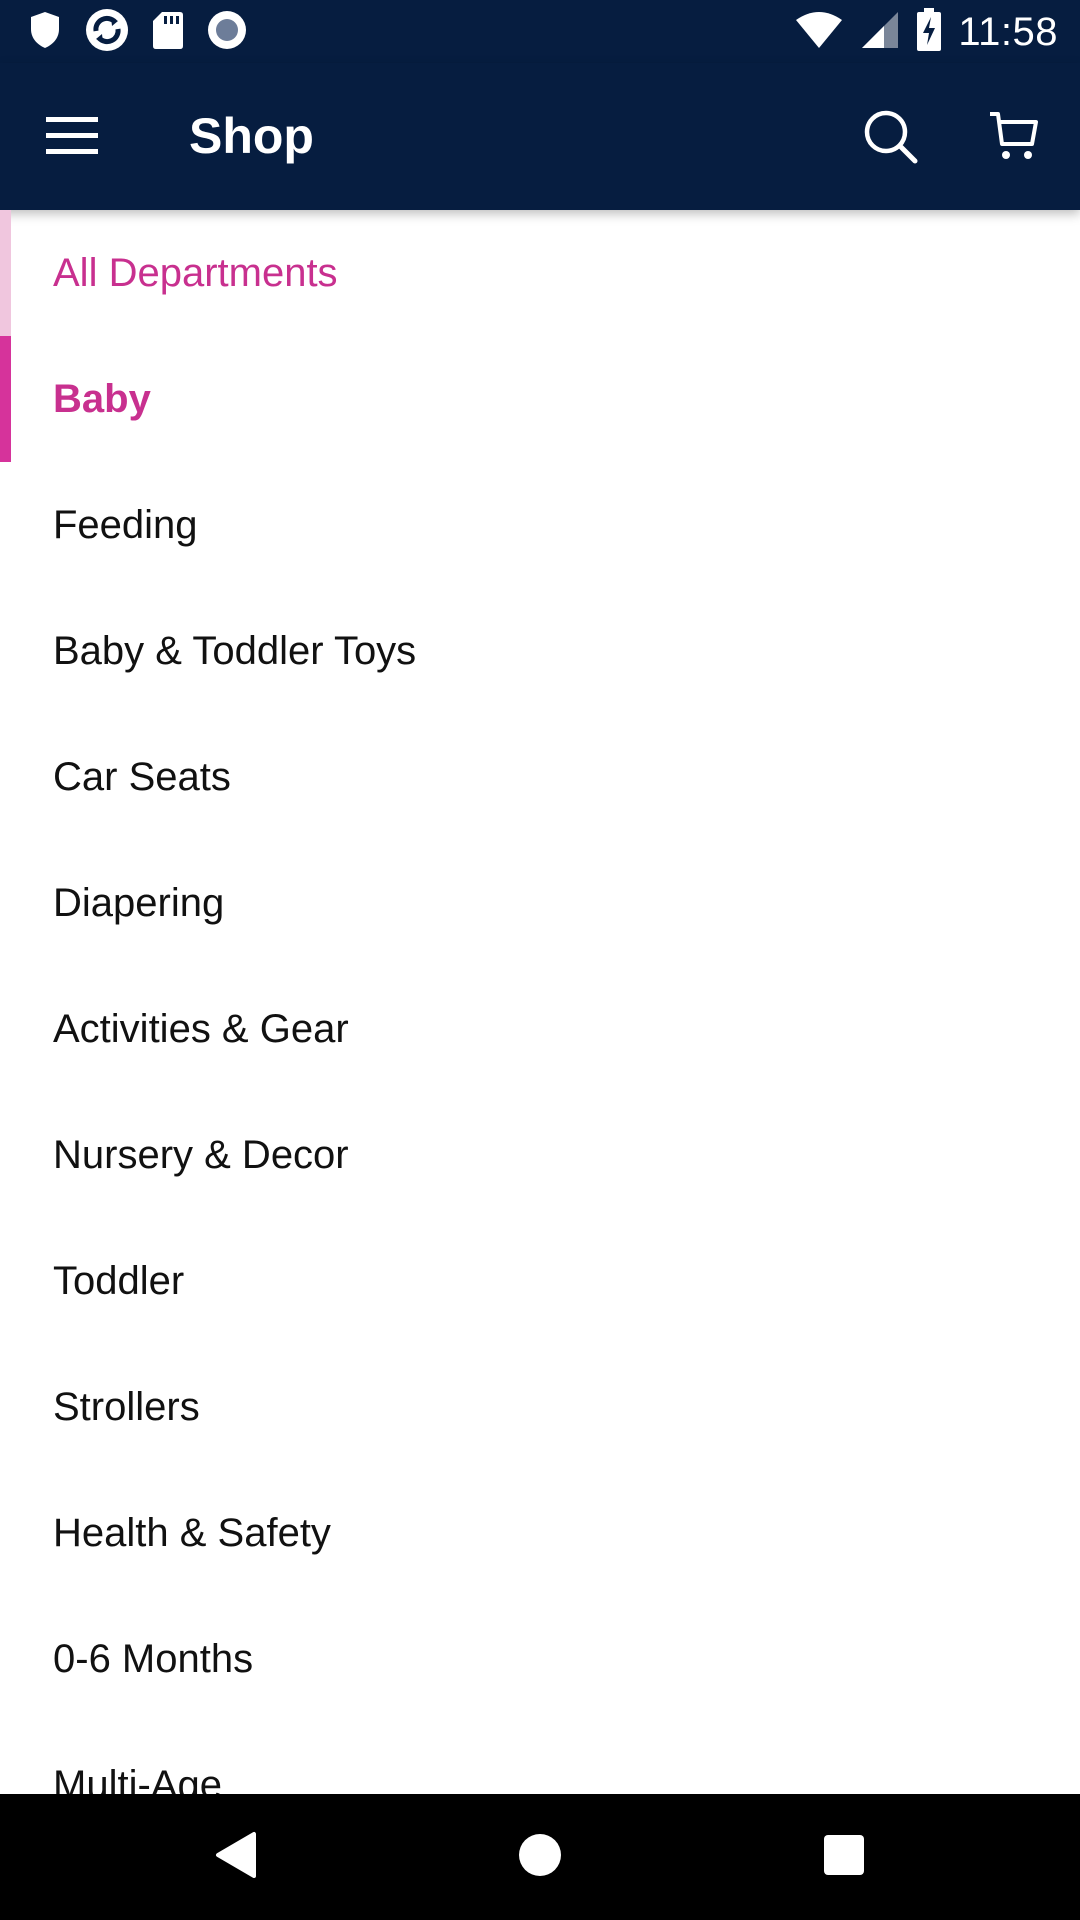 This screenshot has width=1080, height=1920. I want to click on list-item: 0-6 Months, so click(540, 1659).